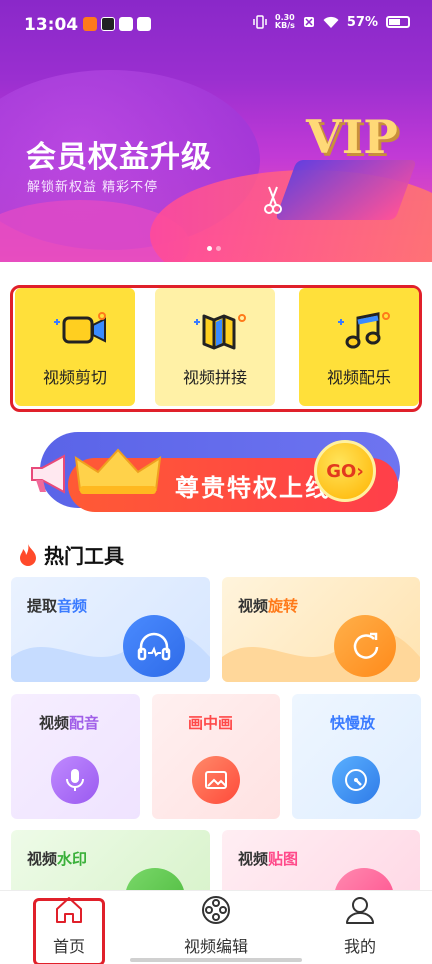 This screenshot has height=964, width=432. Describe the element at coordinates (74, 377) in the screenshot. I see `feature-label: 视频剪切` at that location.